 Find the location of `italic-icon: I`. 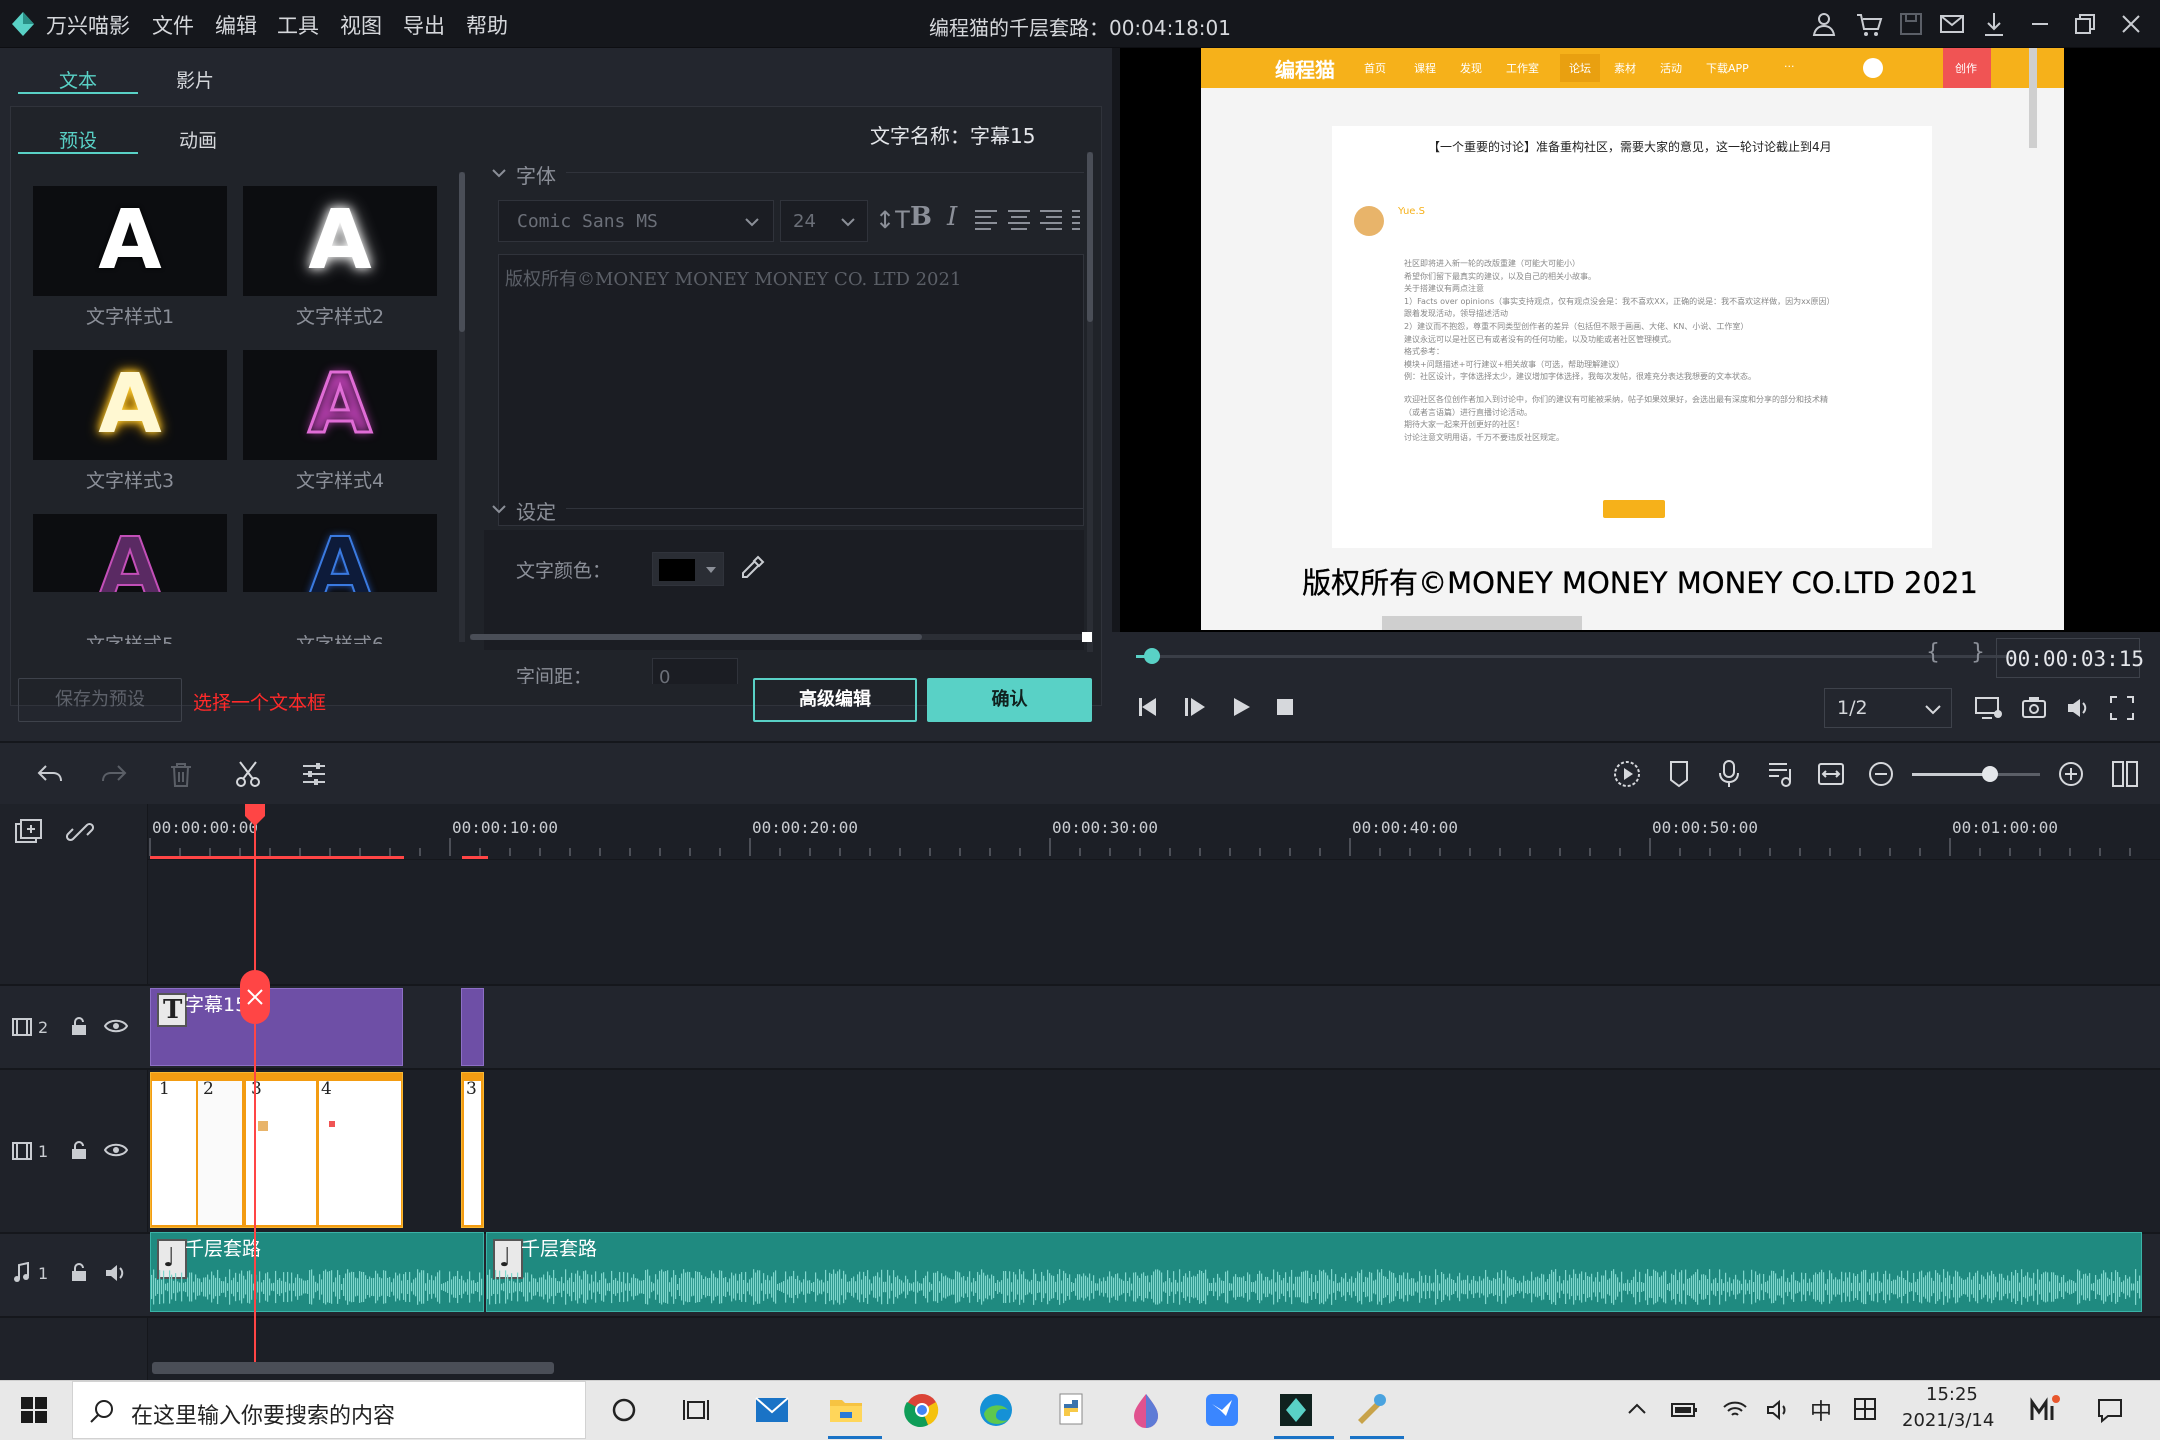

italic-icon: I is located at coordinates (952, 217).